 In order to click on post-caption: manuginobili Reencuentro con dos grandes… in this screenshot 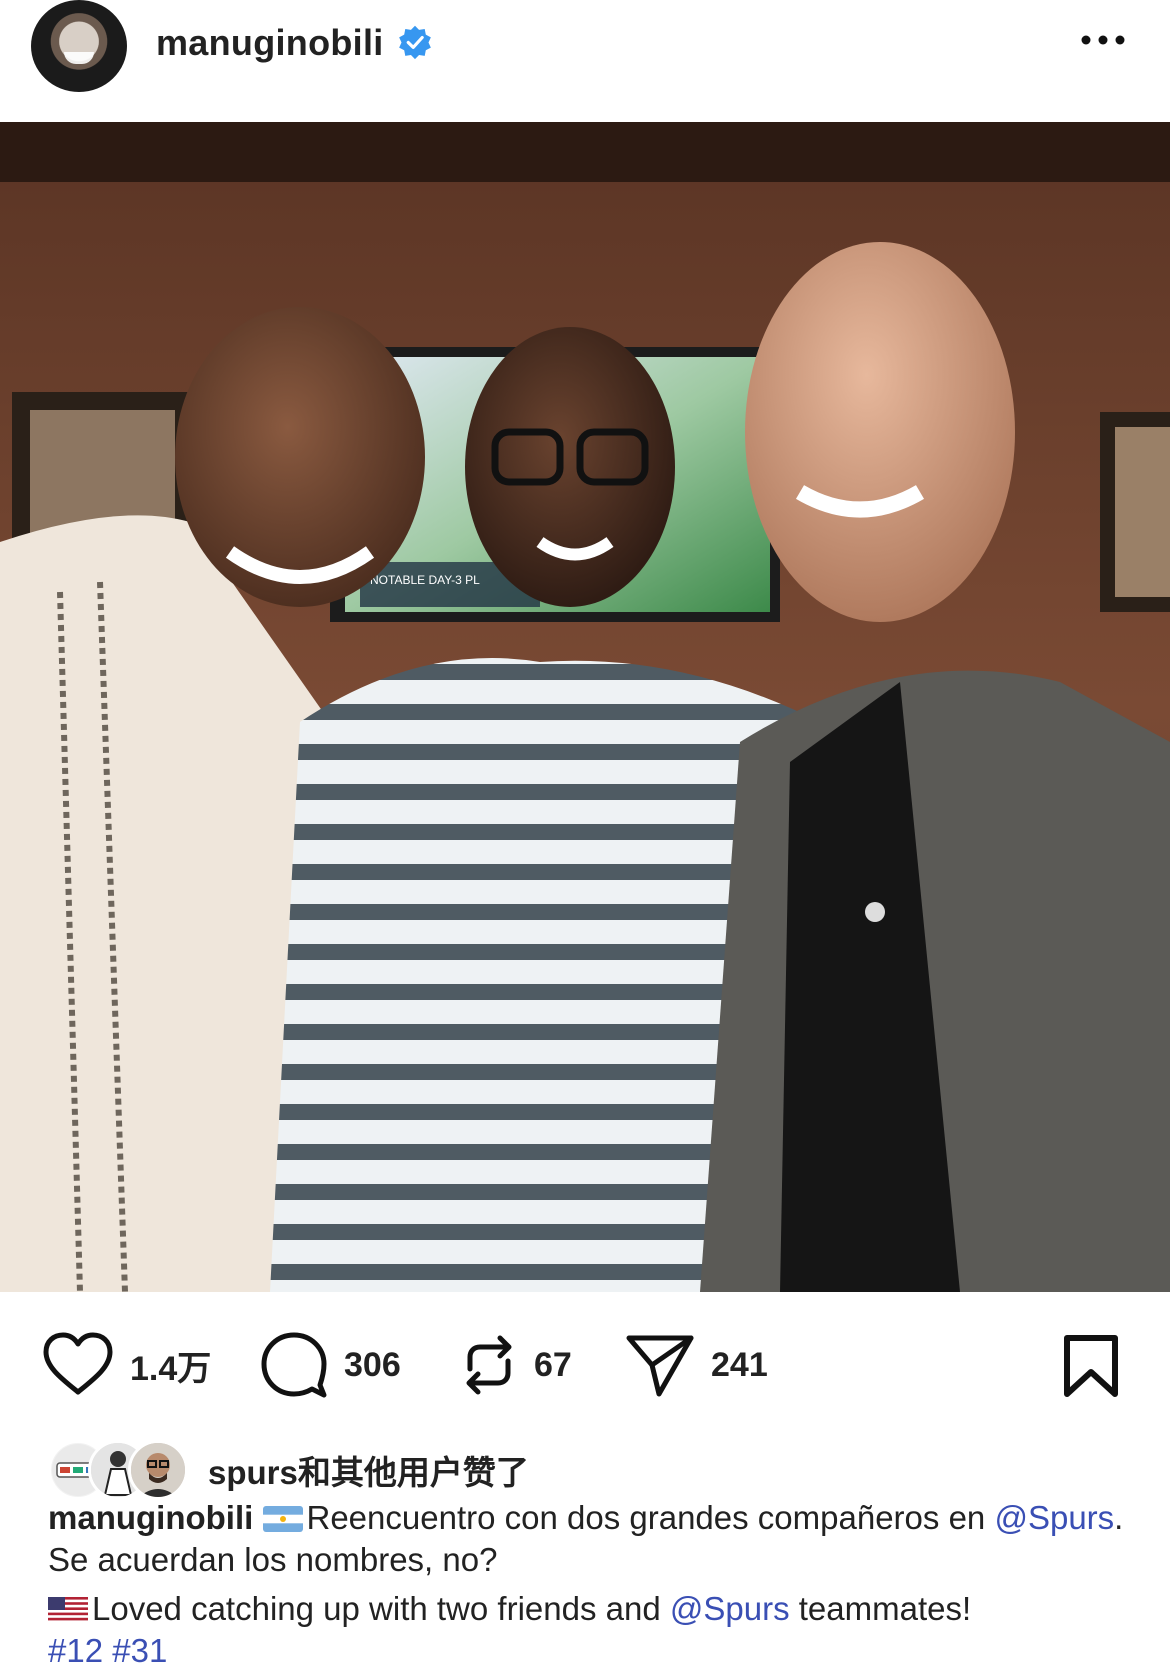, I will do `click(593, 1588)`.